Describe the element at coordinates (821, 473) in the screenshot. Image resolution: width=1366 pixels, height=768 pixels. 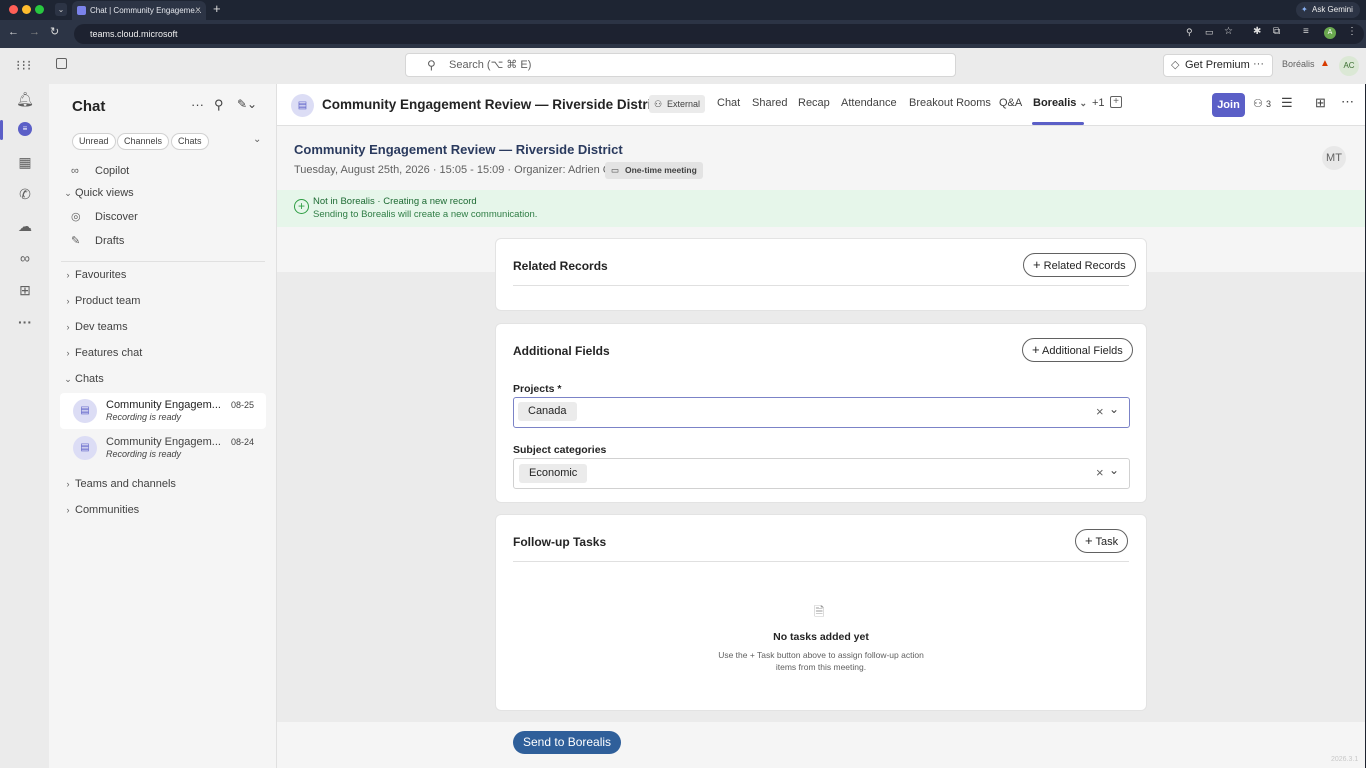
I see `subject-categories-select: Economic × ⌄` at that location.